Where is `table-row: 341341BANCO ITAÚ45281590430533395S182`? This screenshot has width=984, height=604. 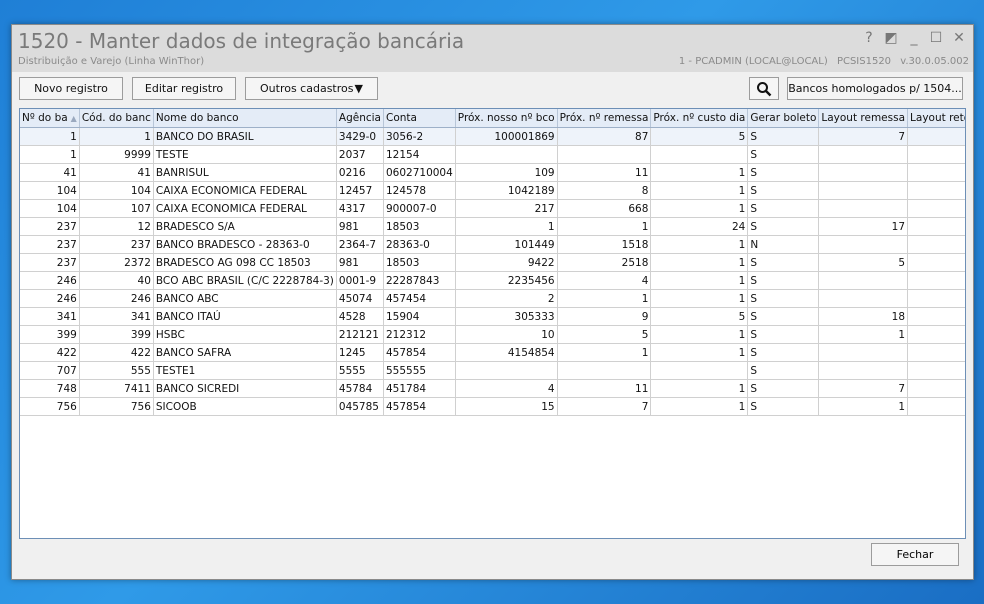 table-row: 341341BANCO ITAÚ45281590430533395S182 is located at coordinates (492, 316).